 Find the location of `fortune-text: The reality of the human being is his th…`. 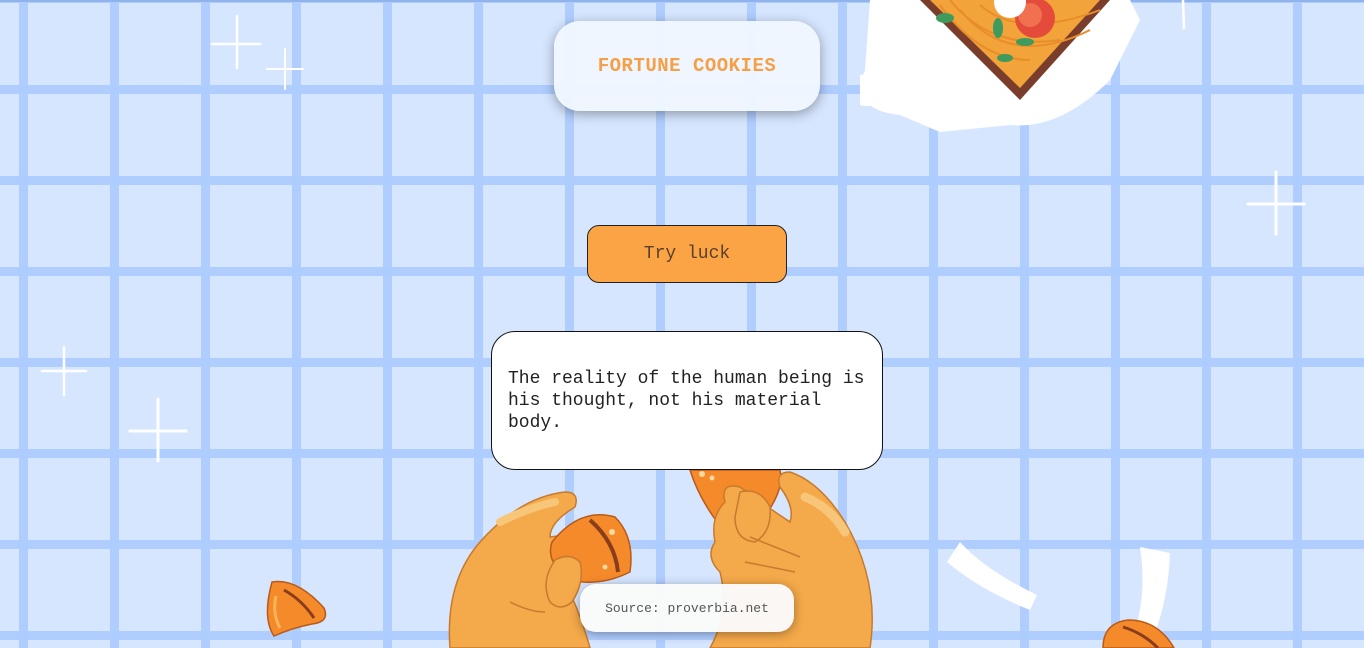

fortune-text: The reality of the human being is his th… is located at coordinates (686, 401).